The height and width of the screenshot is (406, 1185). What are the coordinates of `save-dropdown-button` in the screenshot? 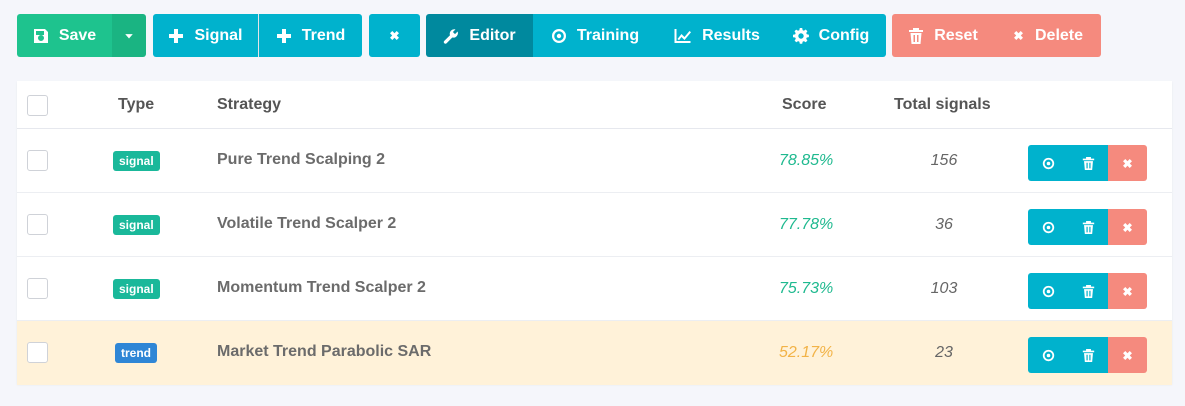 It's located at (129, 35).